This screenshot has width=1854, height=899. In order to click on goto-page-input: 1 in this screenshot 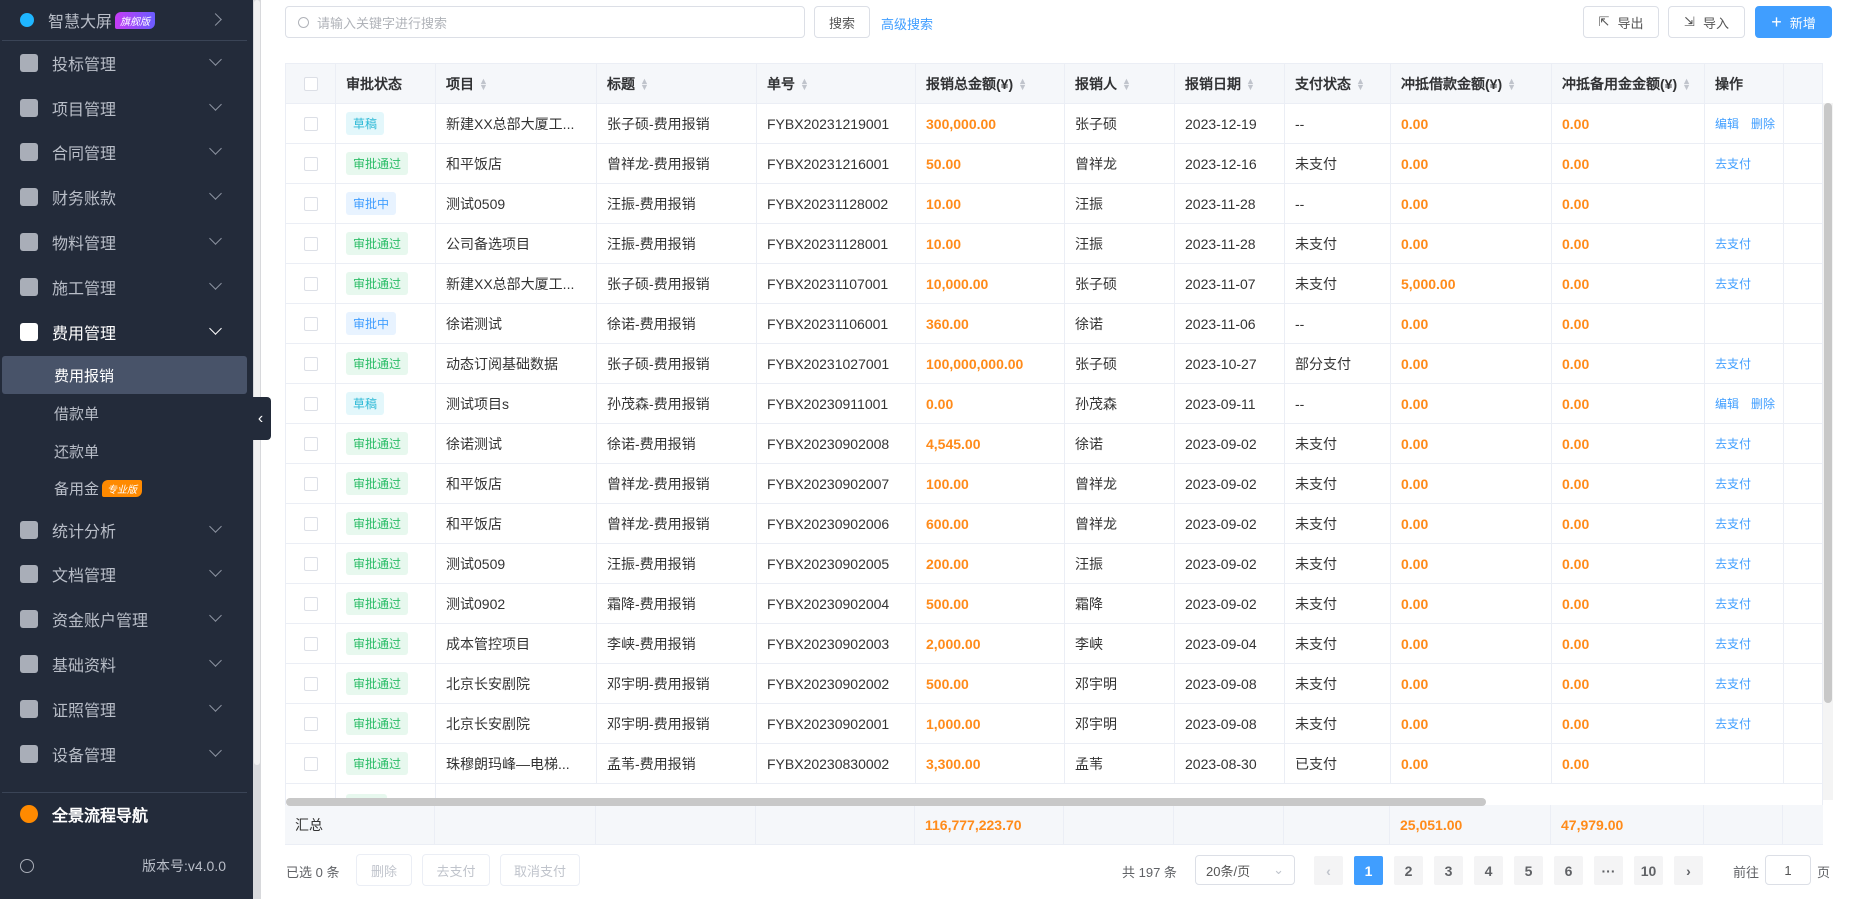, I will do `click(1788, 870)`.